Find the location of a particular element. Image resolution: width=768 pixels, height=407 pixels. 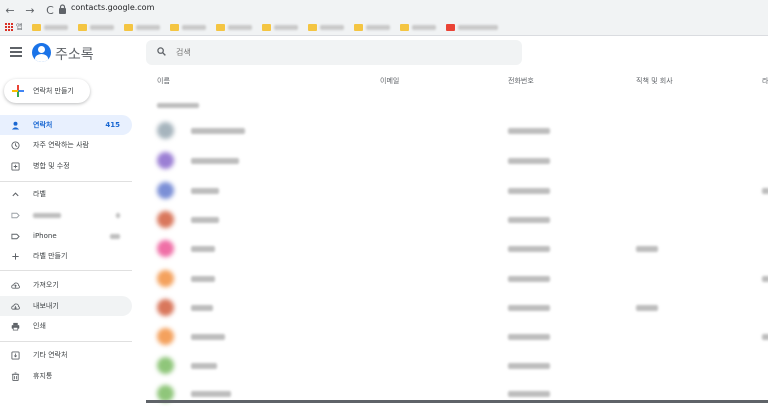

contacts-count: 415 is located at coordinates (112, 125).